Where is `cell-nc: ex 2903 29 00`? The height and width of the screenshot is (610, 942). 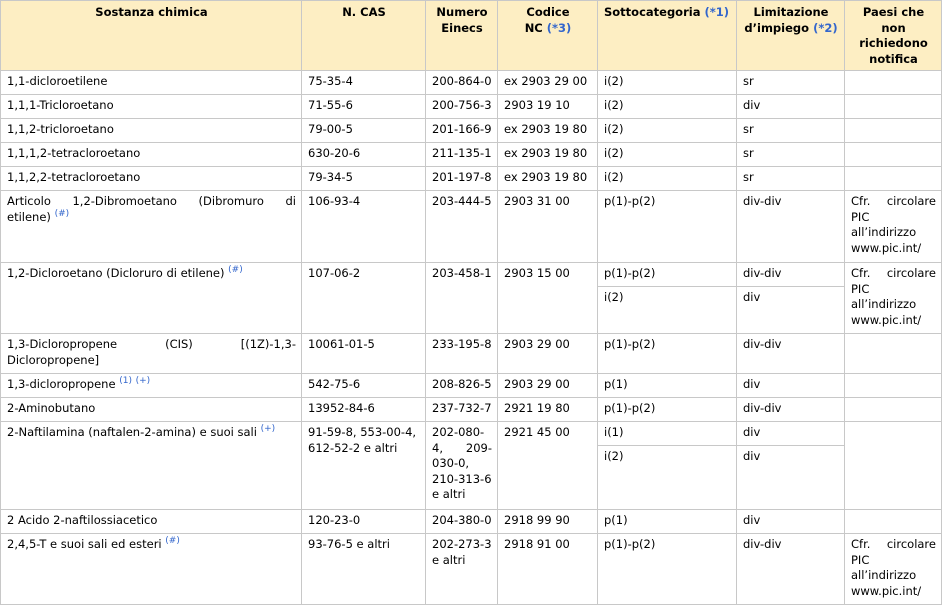
cell-nc: ex 2903 29 00 is located at coordinates (547, 82).